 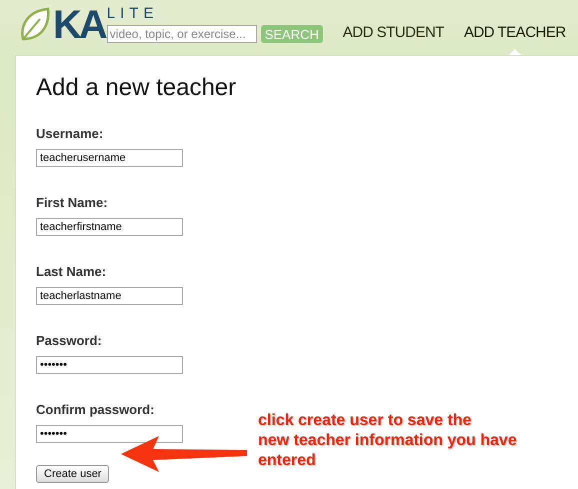 What do you see at coordinates (70, 133) in the screenshot?
I see `field-label: Username:` at bounding box center [70, 133].